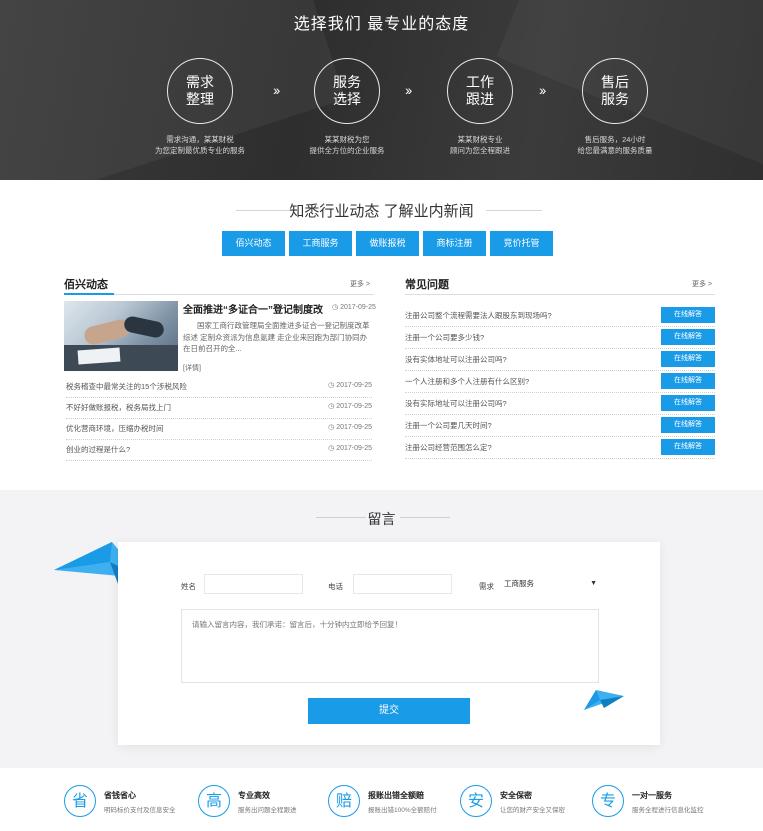 The height and width of the screenshot is (831, 763). I want to click on news-title: 税务稽查中最常关注的15个涉税风险, so click(126, 386).